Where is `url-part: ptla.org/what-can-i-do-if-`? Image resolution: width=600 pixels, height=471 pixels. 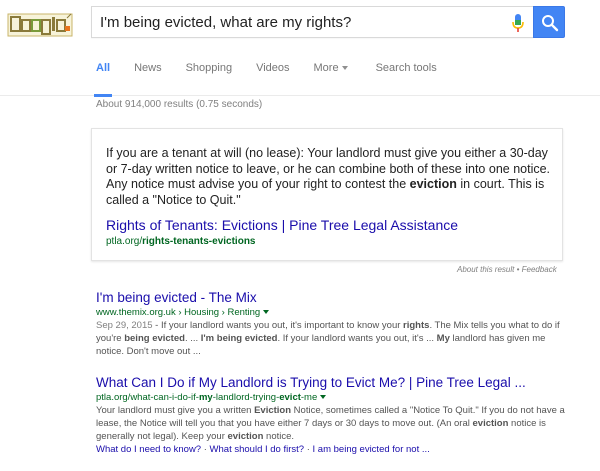
url-part: ptla.org/what-can-i-do-if- is located at coordinates (147, 397).